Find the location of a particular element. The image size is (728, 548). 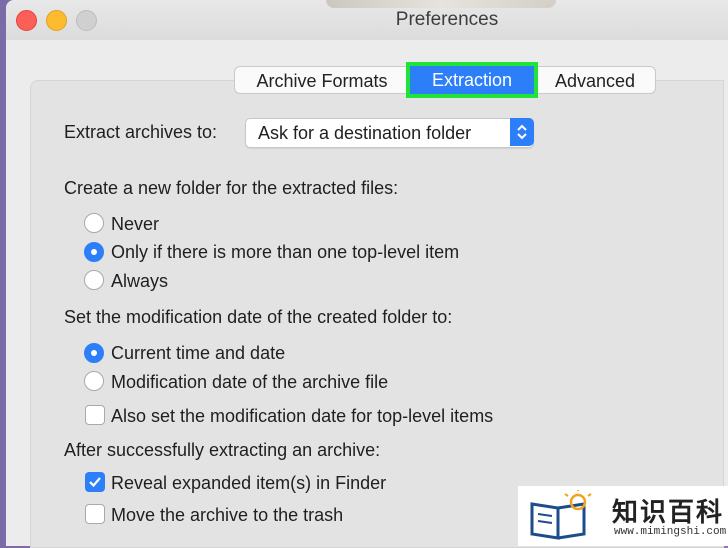

tab-bar: Archive Formats Extraction Advanced is located at coordinates (445, 80).